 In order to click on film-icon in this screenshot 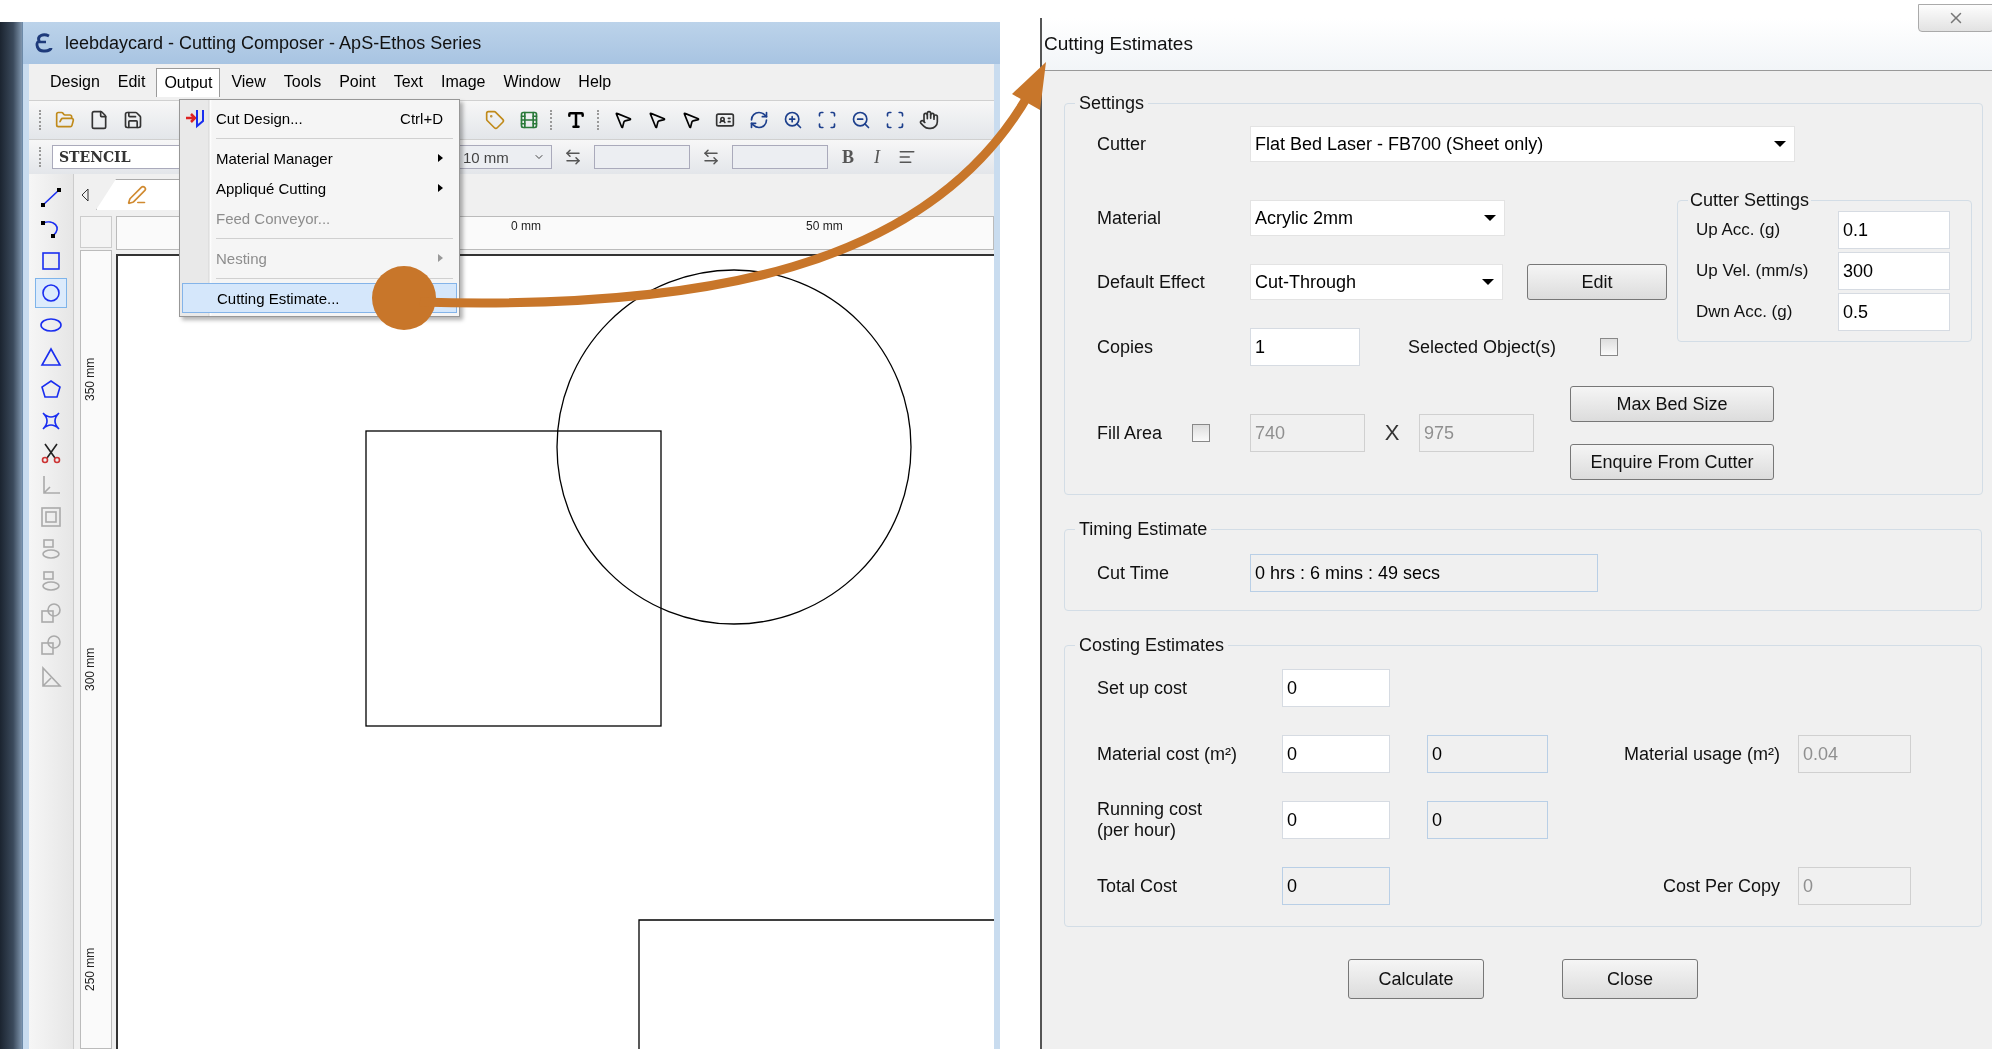, I will do `click(529, 120)`.